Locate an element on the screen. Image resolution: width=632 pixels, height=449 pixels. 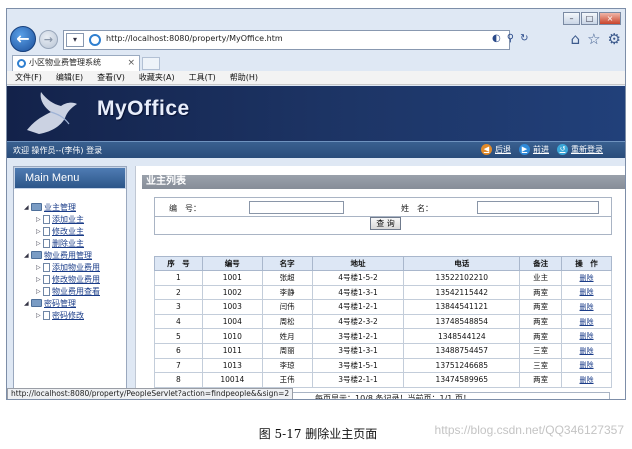
table-row: 1 1001 张超 4号楼1-5-2 13522102210 业主 删除 is located at coordinates (383, 278).